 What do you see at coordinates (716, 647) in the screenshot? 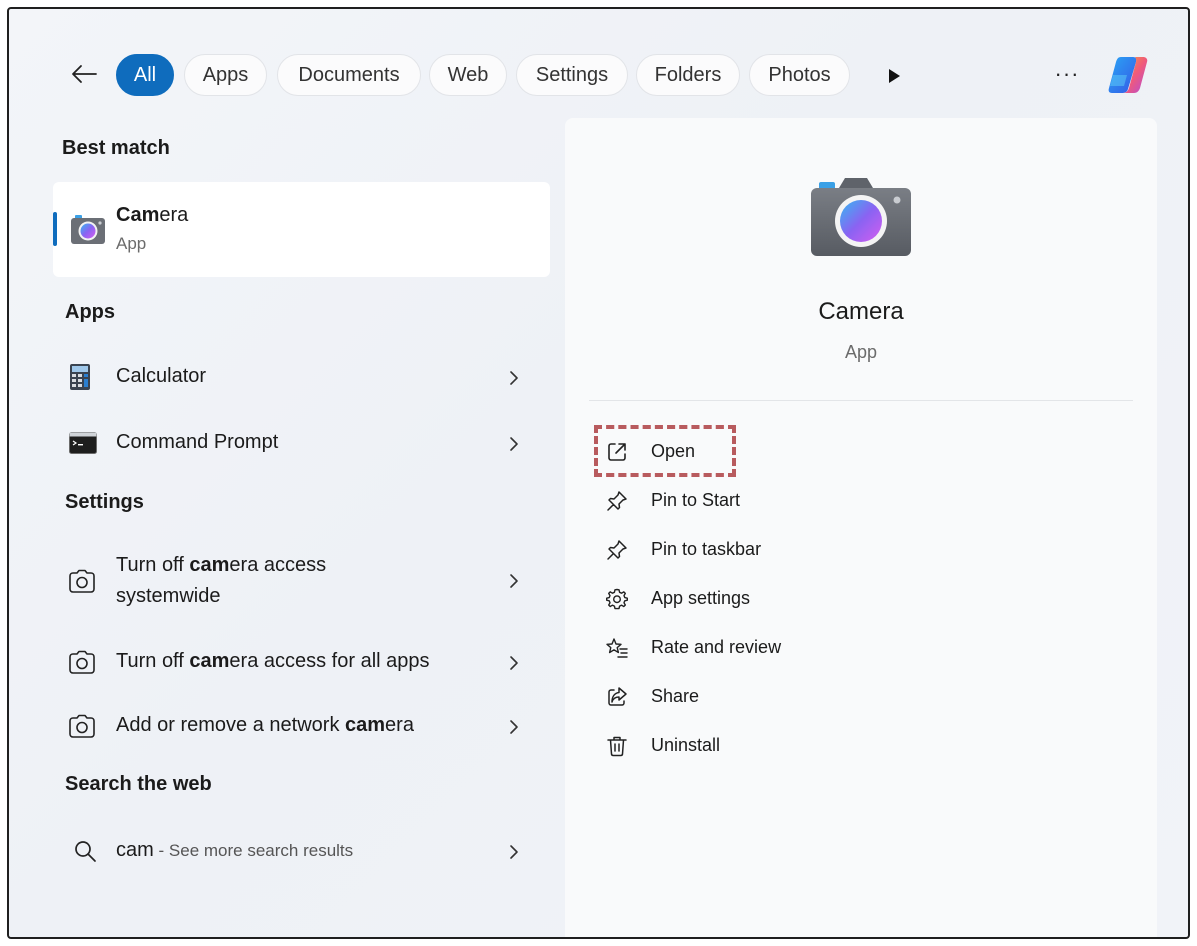
I see `action-label: Rate and review` at bounding box center [716, 647].